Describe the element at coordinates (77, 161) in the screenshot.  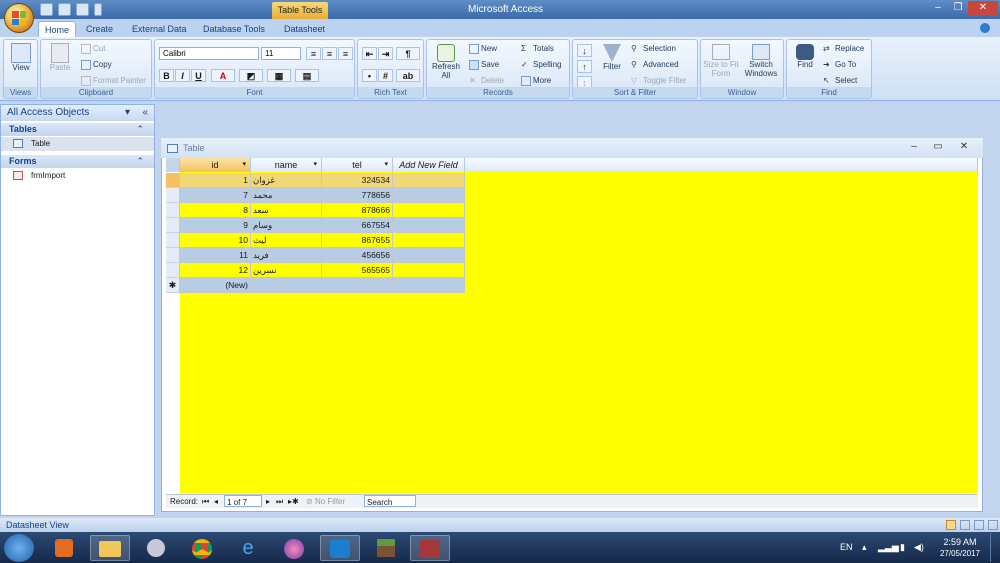
I see `nav-section-forms: Forms ⌃` at that location.